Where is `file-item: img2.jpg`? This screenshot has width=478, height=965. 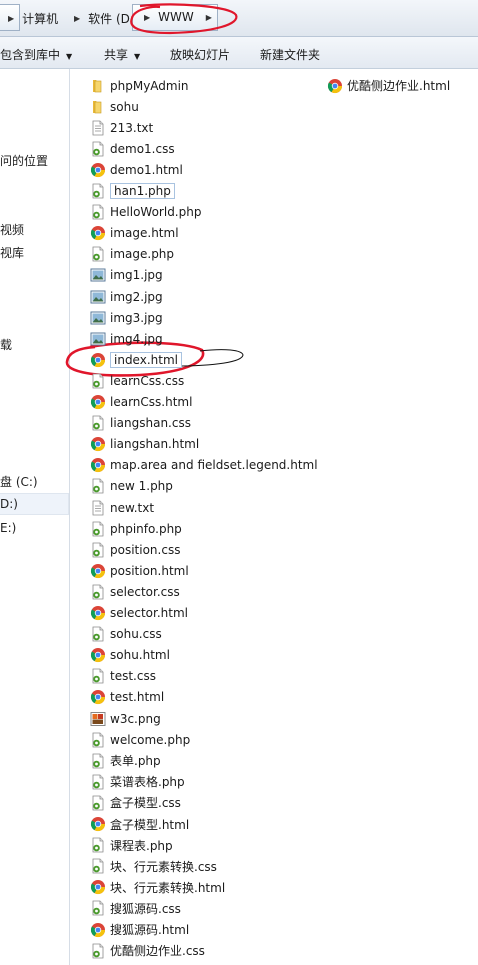 file-item: img2.jpg is located at coordinates (126, 296).